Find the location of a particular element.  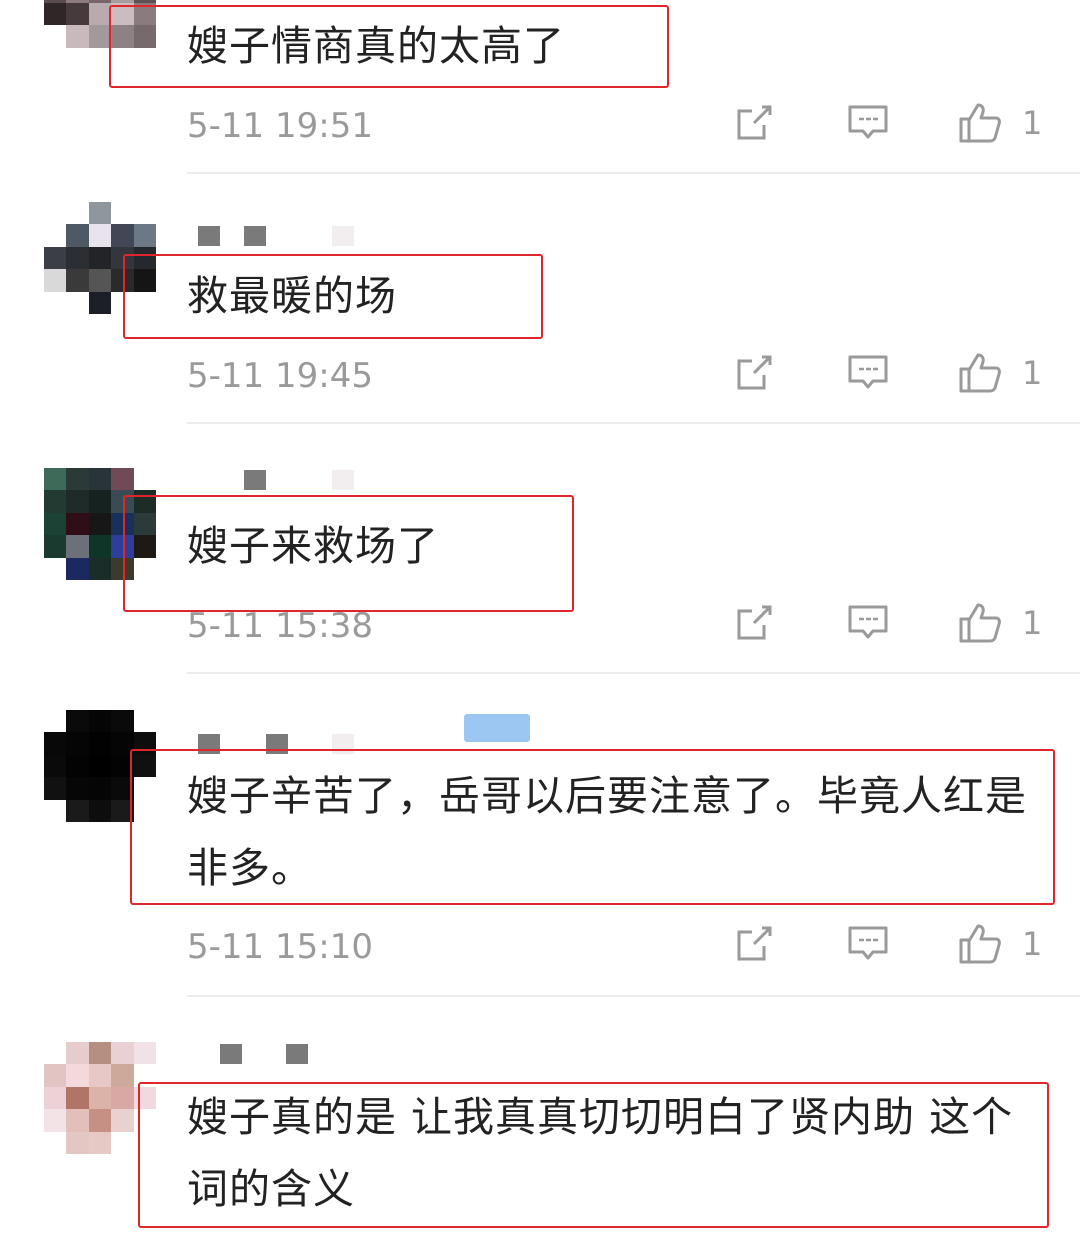

badge-blurred is located at coordinates (497, 728).